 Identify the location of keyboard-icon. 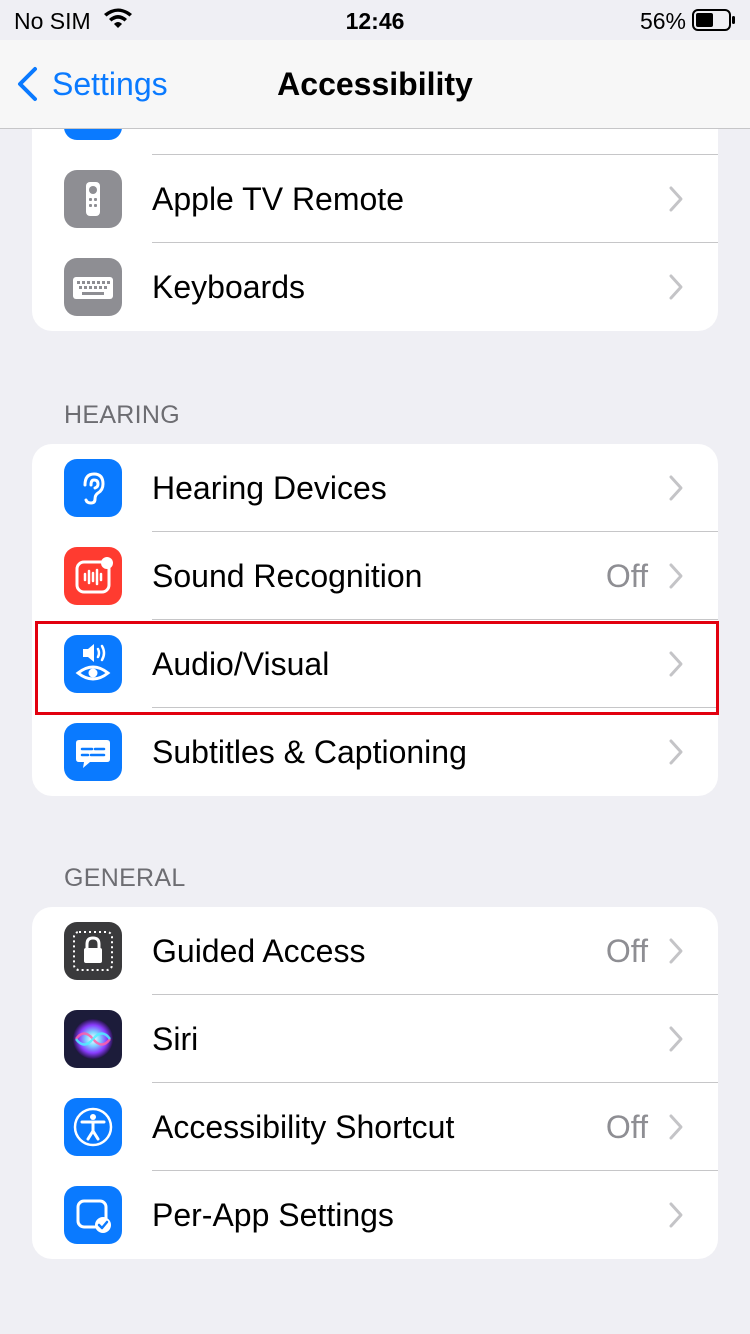
(93, 287).